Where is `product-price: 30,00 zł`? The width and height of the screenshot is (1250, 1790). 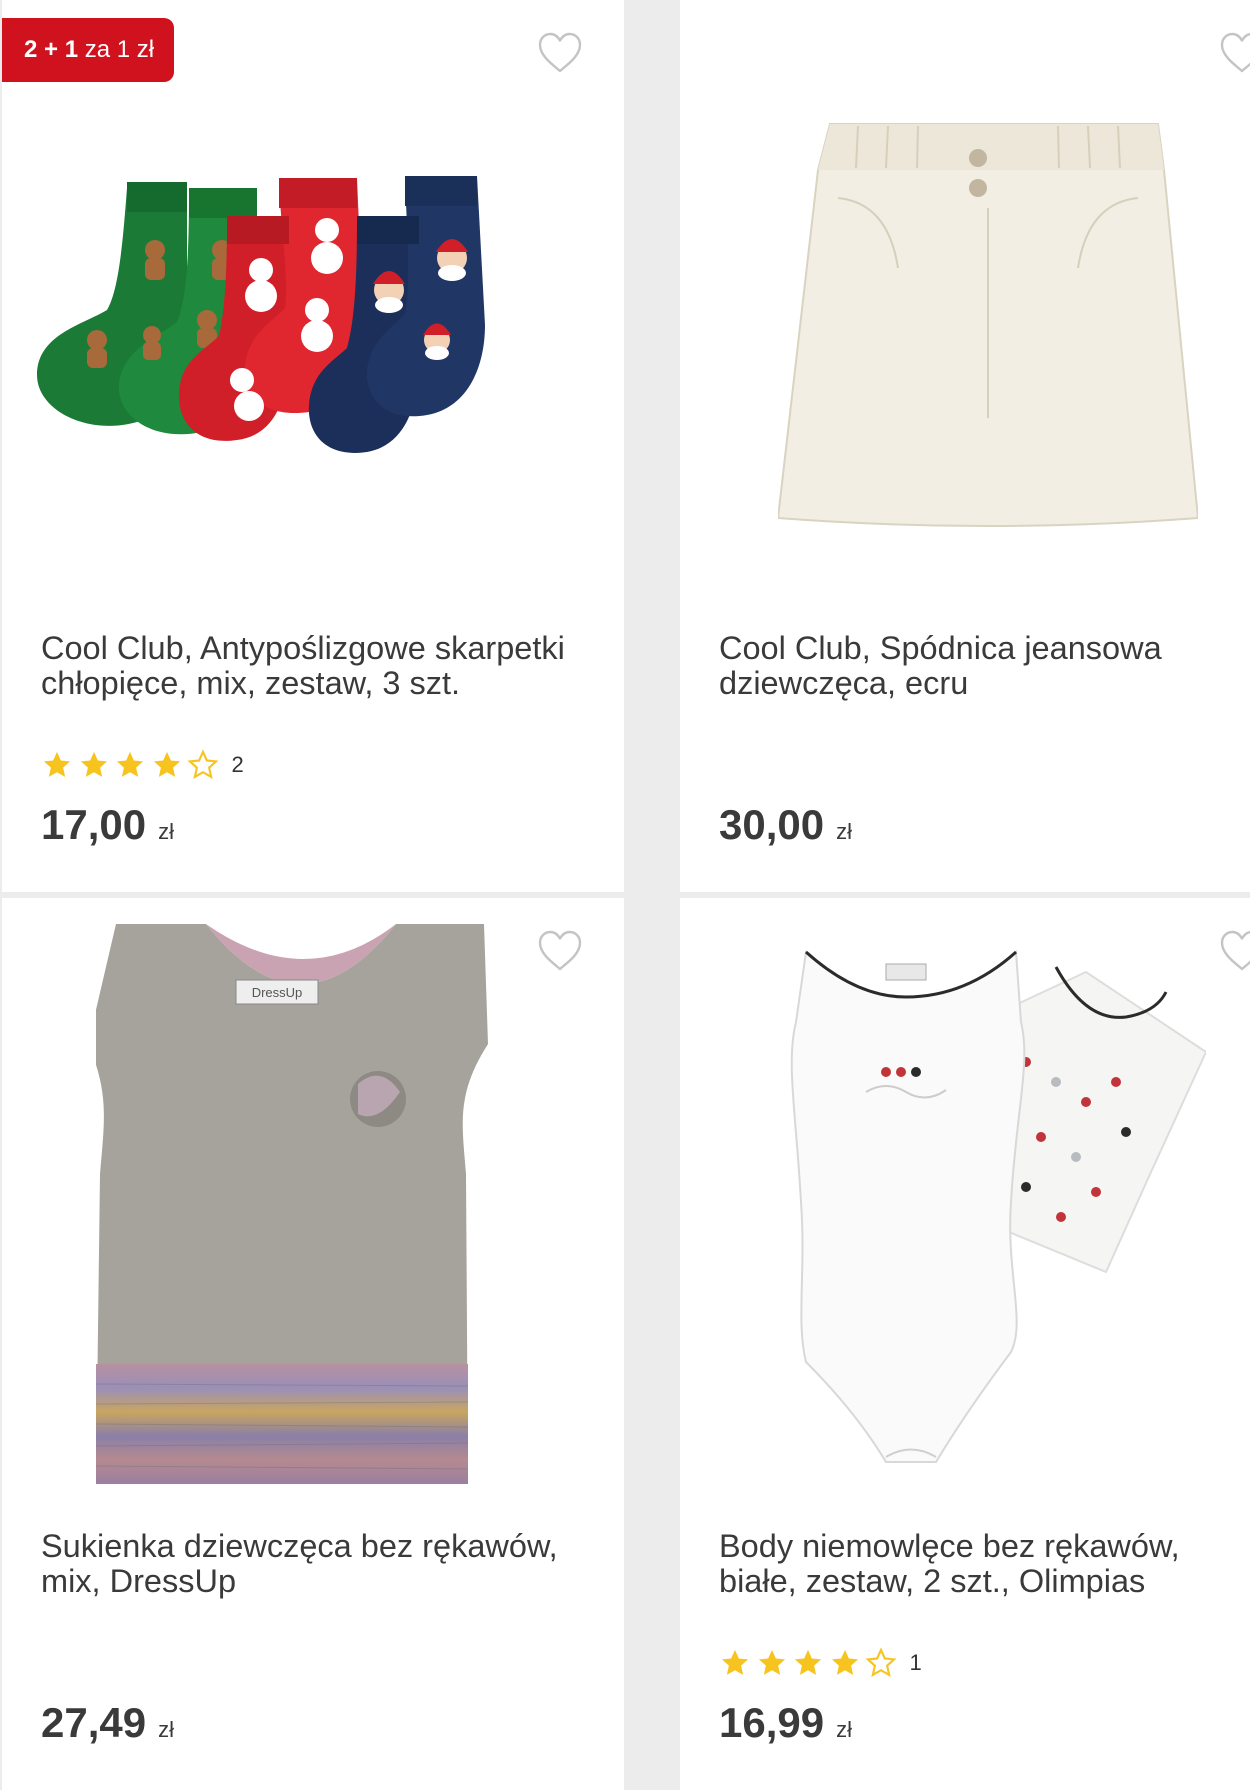 product-price: 30,00 zł is located at coordinates (785, 825).